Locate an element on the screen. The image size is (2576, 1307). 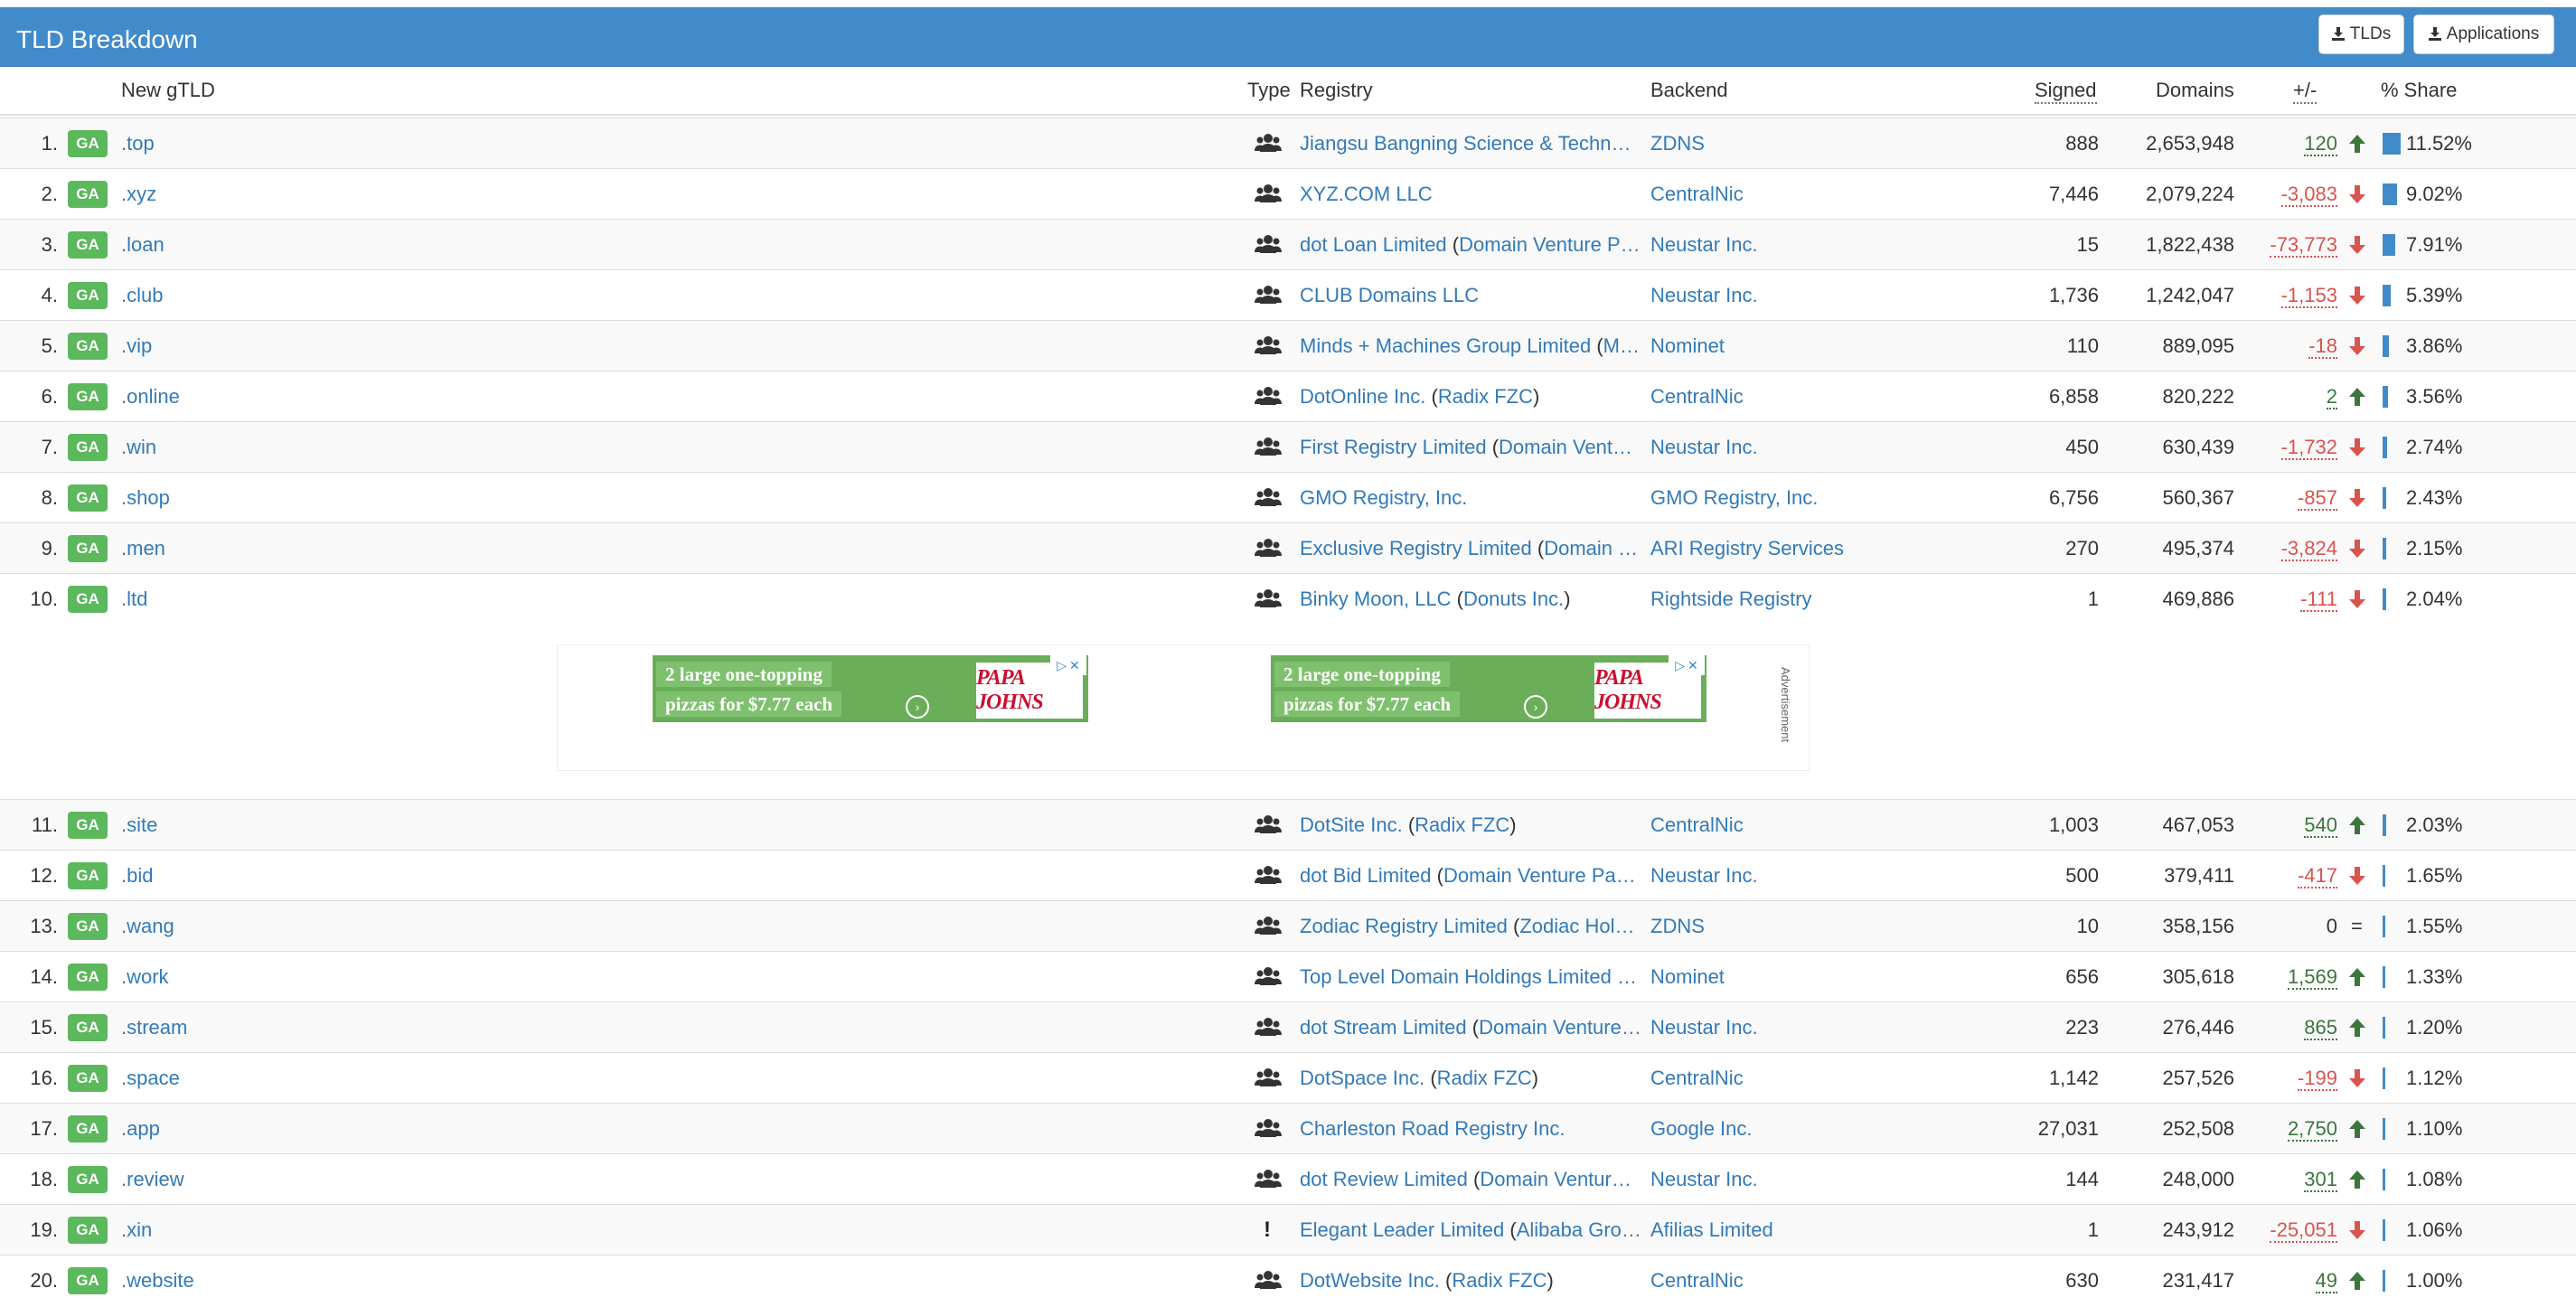
tld-link: .win is located at coordinates (139, 447).